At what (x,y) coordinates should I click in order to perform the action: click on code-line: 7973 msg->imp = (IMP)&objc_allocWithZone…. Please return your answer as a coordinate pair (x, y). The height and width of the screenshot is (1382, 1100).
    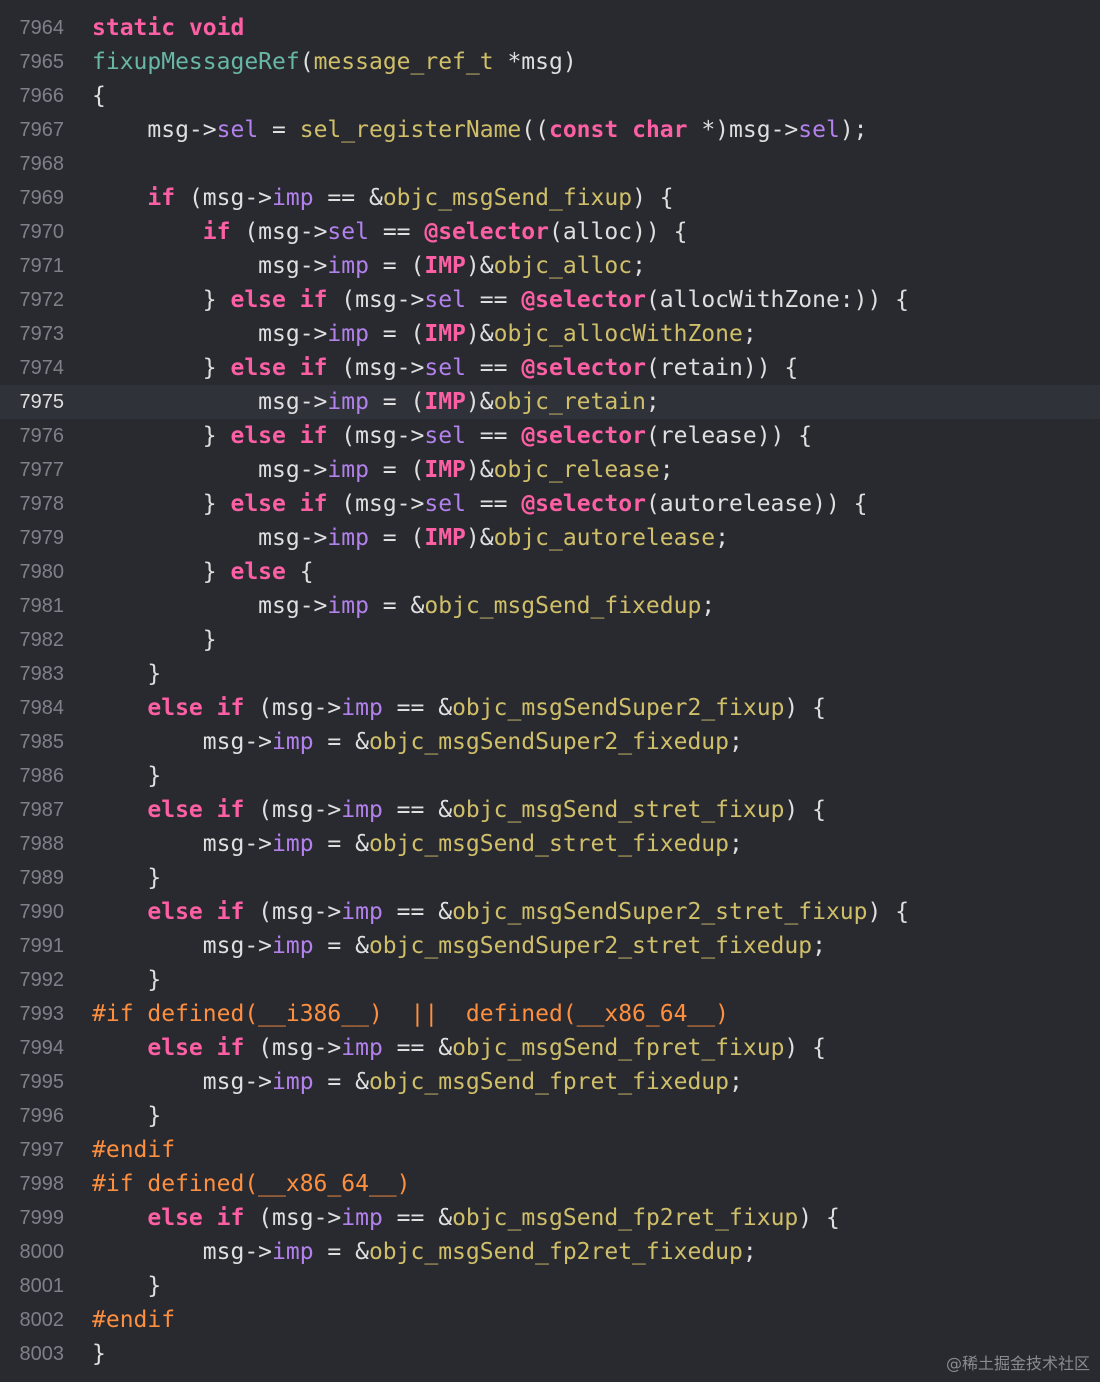
    Looking at the image, I should click on (550, 334).